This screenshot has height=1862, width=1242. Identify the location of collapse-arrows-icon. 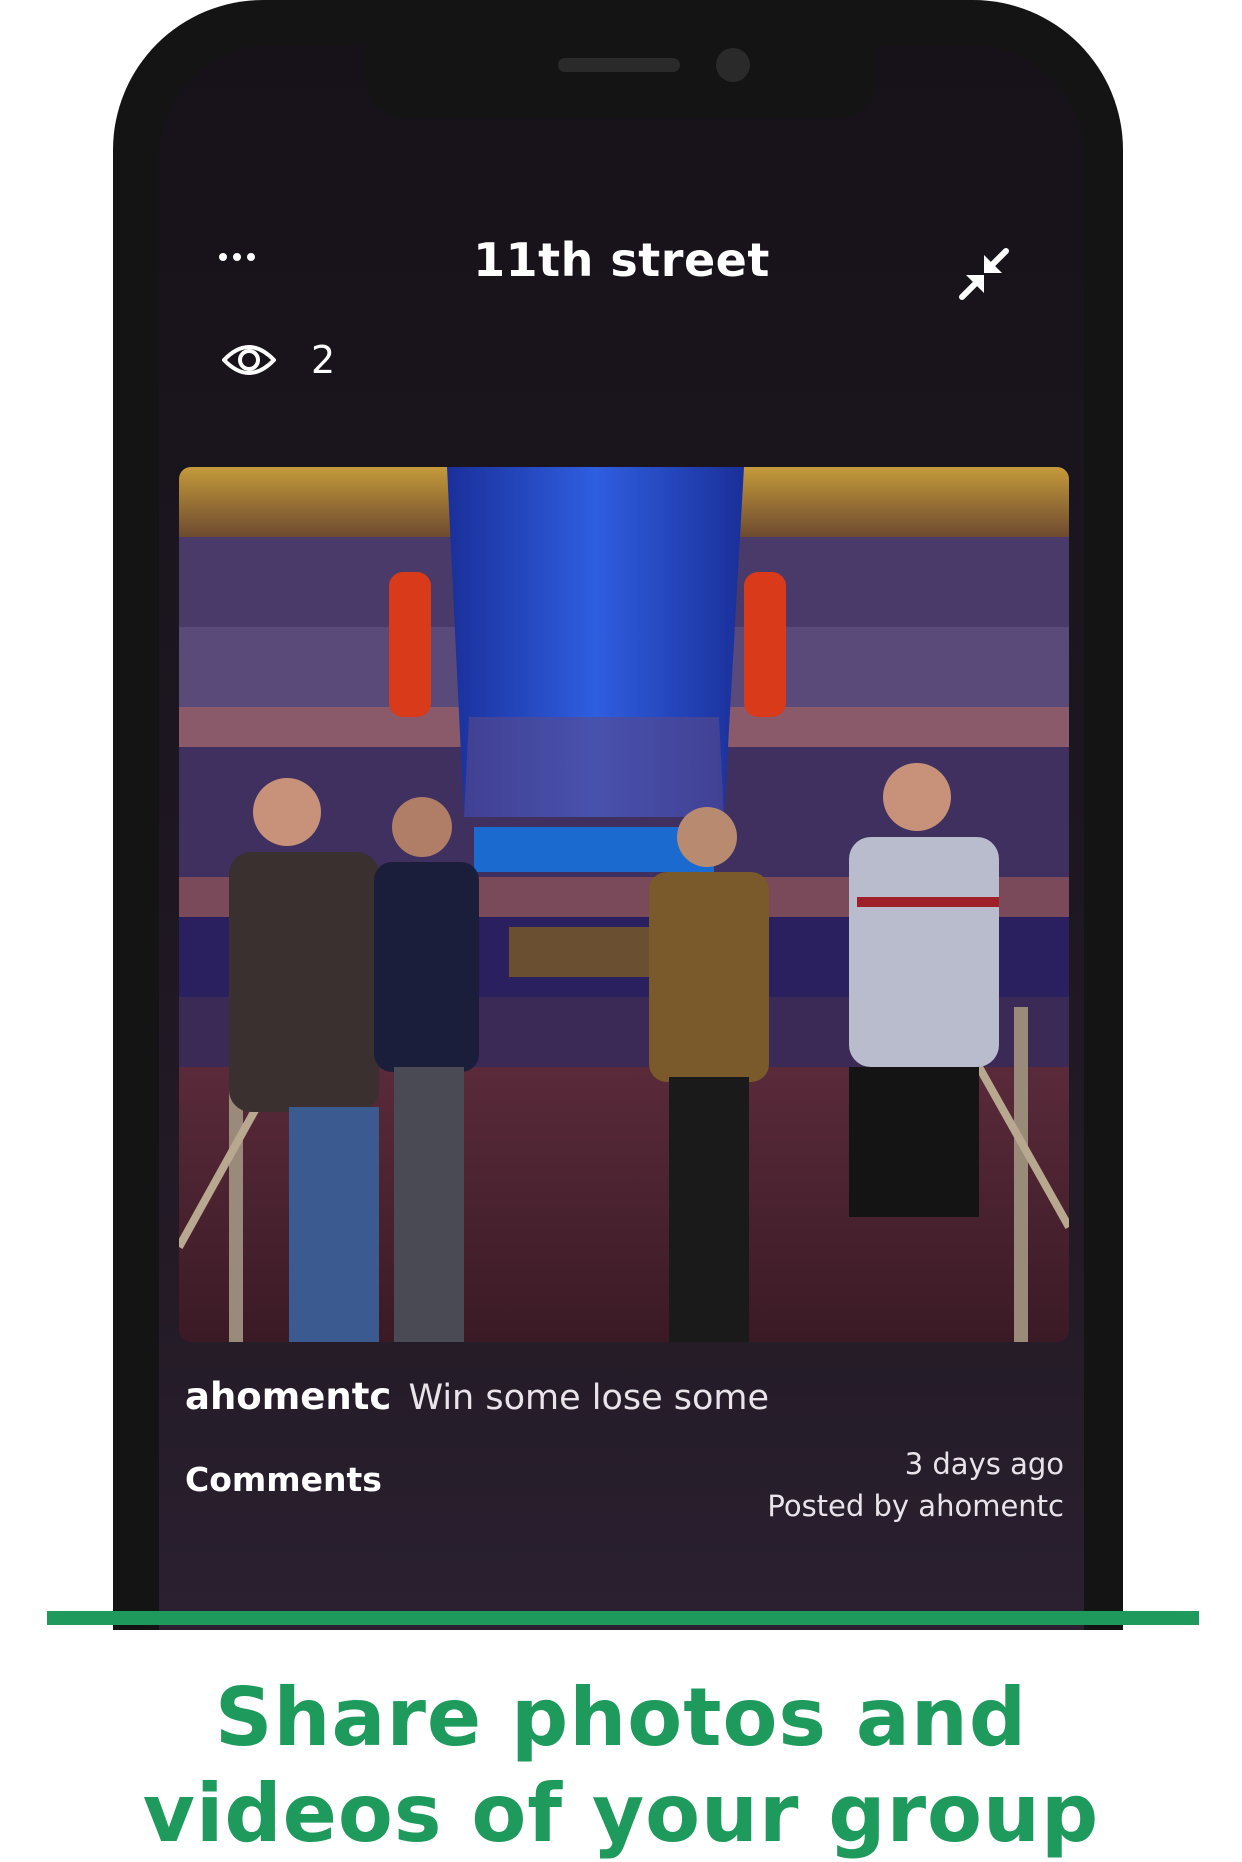
(984, 274).